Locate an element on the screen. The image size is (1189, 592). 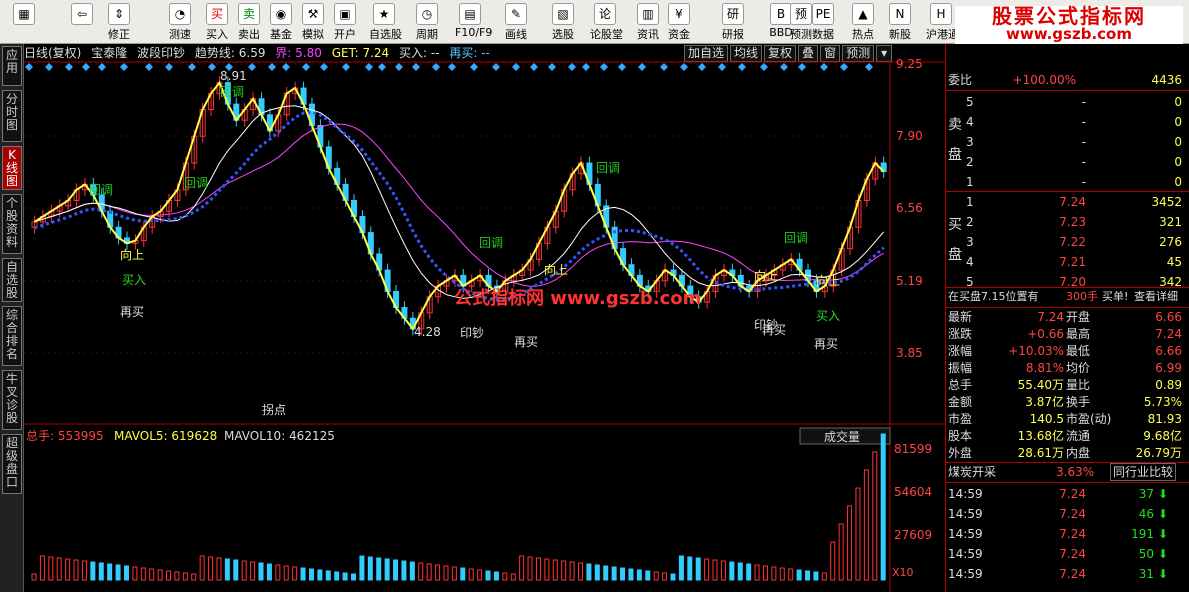
toolbar-news-button: ▥ 资讯 is located at coordinates (648, 22).